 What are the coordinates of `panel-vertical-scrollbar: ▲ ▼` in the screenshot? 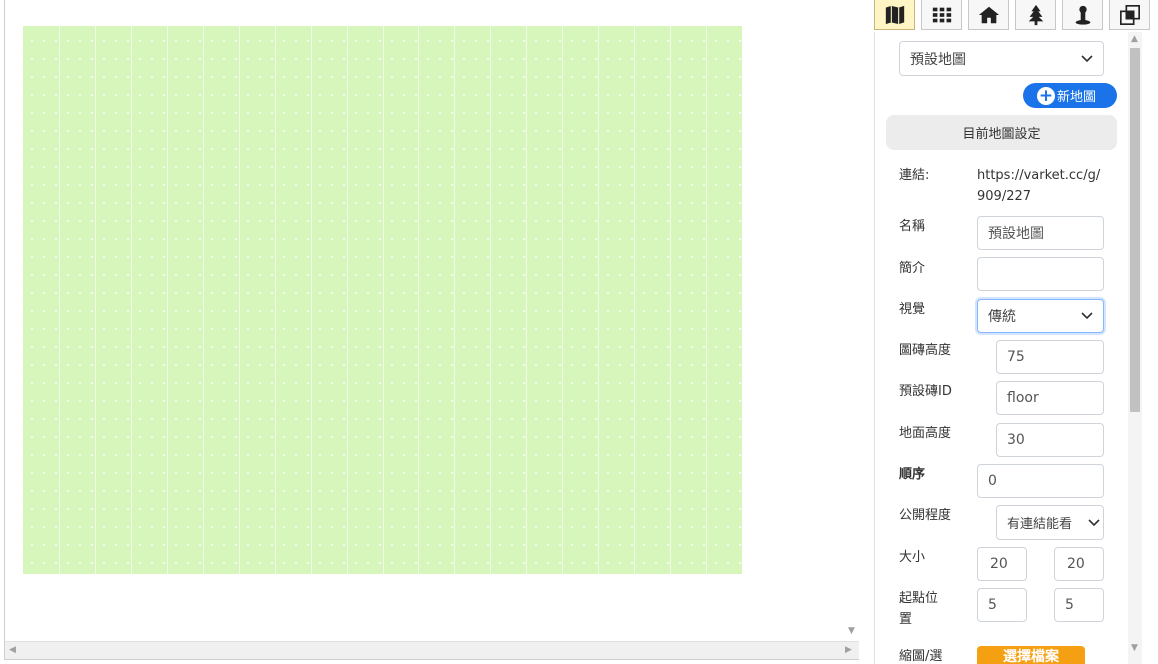 It's located at (1135, 348).